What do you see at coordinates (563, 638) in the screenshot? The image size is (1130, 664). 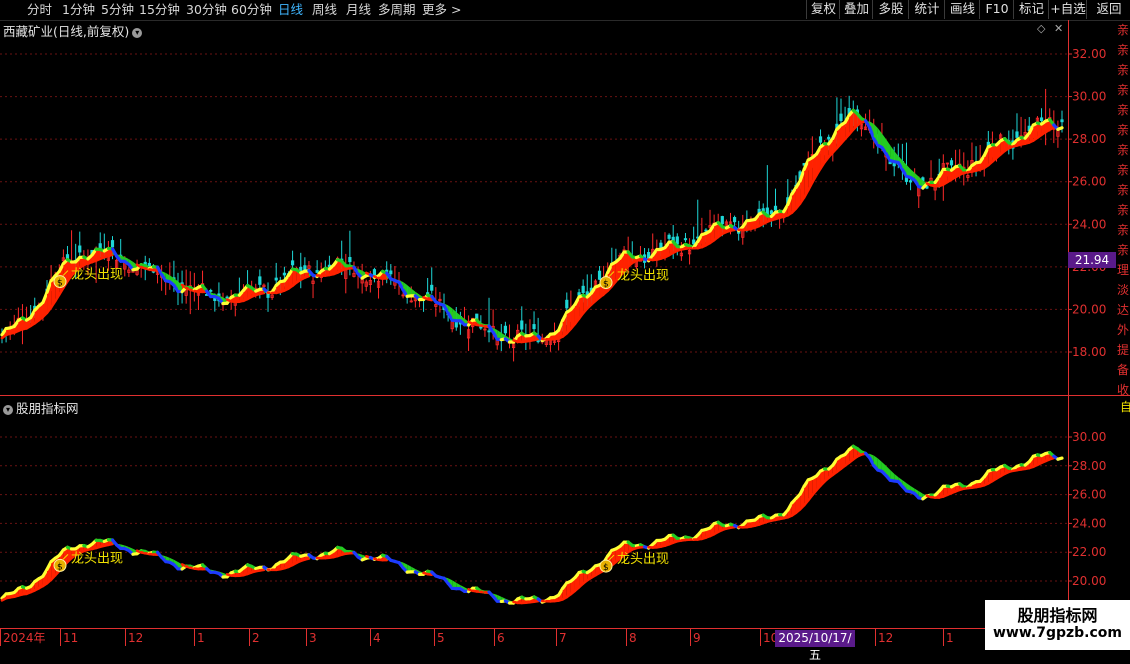 I see `x-tick-label: 7` at bounding box center [563, 638].